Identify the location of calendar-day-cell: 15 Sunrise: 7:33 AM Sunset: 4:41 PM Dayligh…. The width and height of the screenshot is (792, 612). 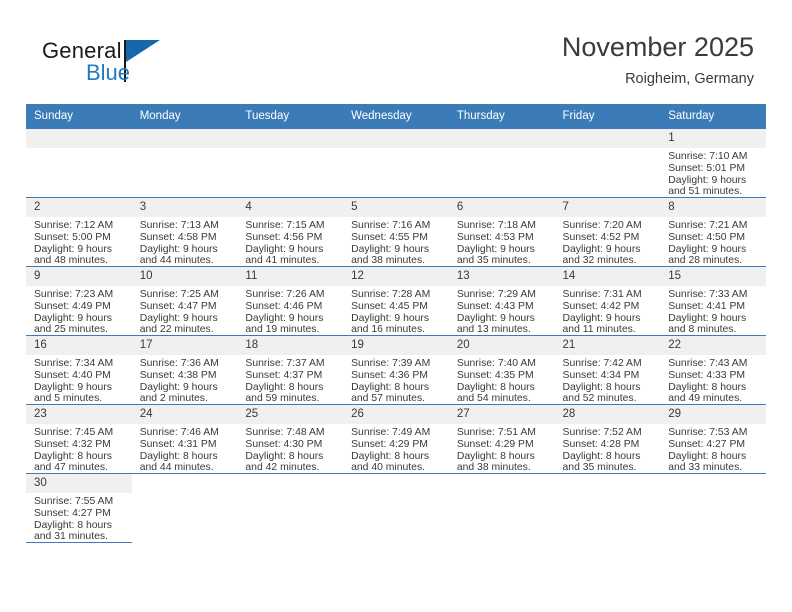
(713, 301).